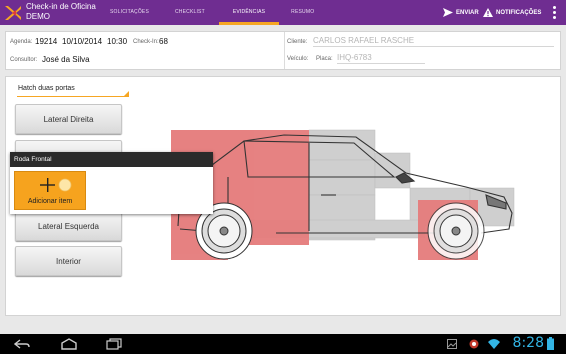 The height and width of the screenshot is (354, 566). What do you see at coordinates (146, 42) in the screenshot?
I see `checkin-label: Check-In:` at bounding box center [146, 42].